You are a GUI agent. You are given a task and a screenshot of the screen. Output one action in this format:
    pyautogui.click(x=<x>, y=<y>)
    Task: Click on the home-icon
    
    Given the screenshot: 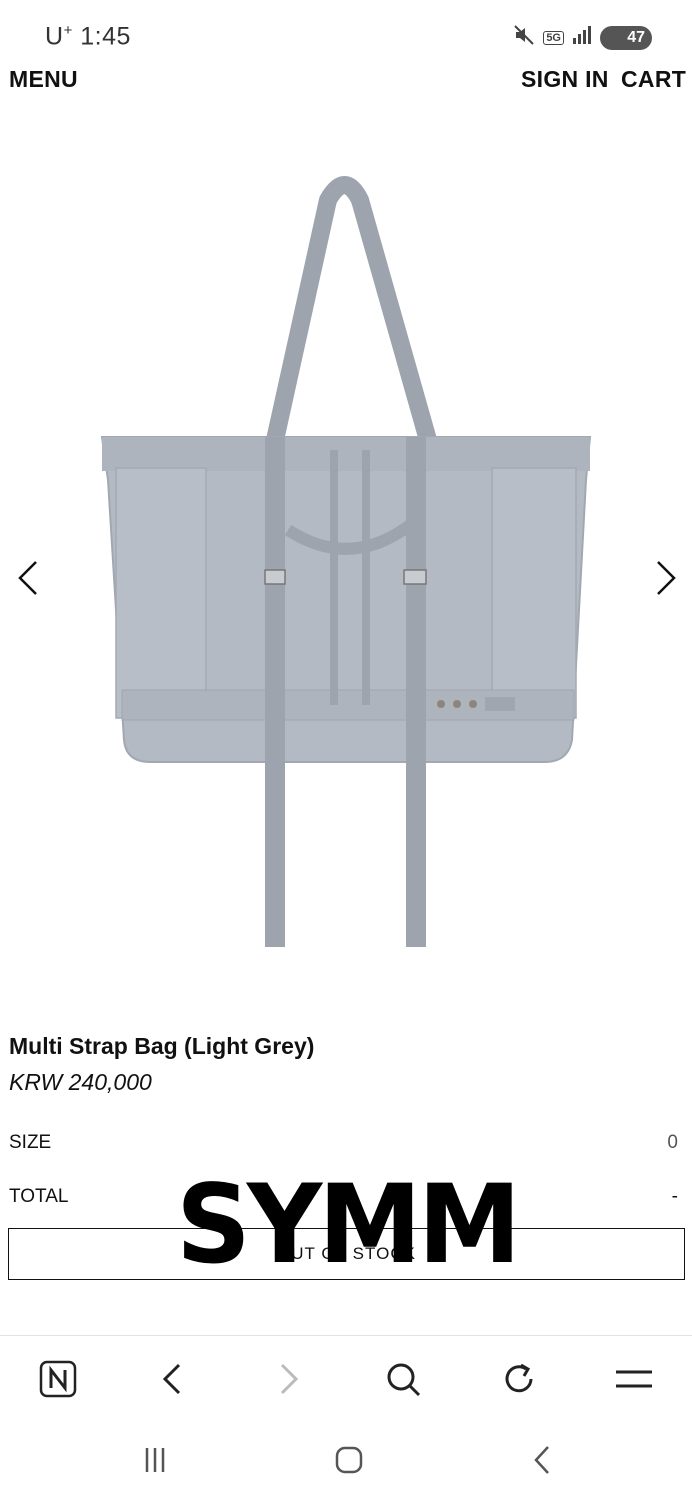 What is the action you would take?
    pyautogui.click(x=349, y=1460)
    